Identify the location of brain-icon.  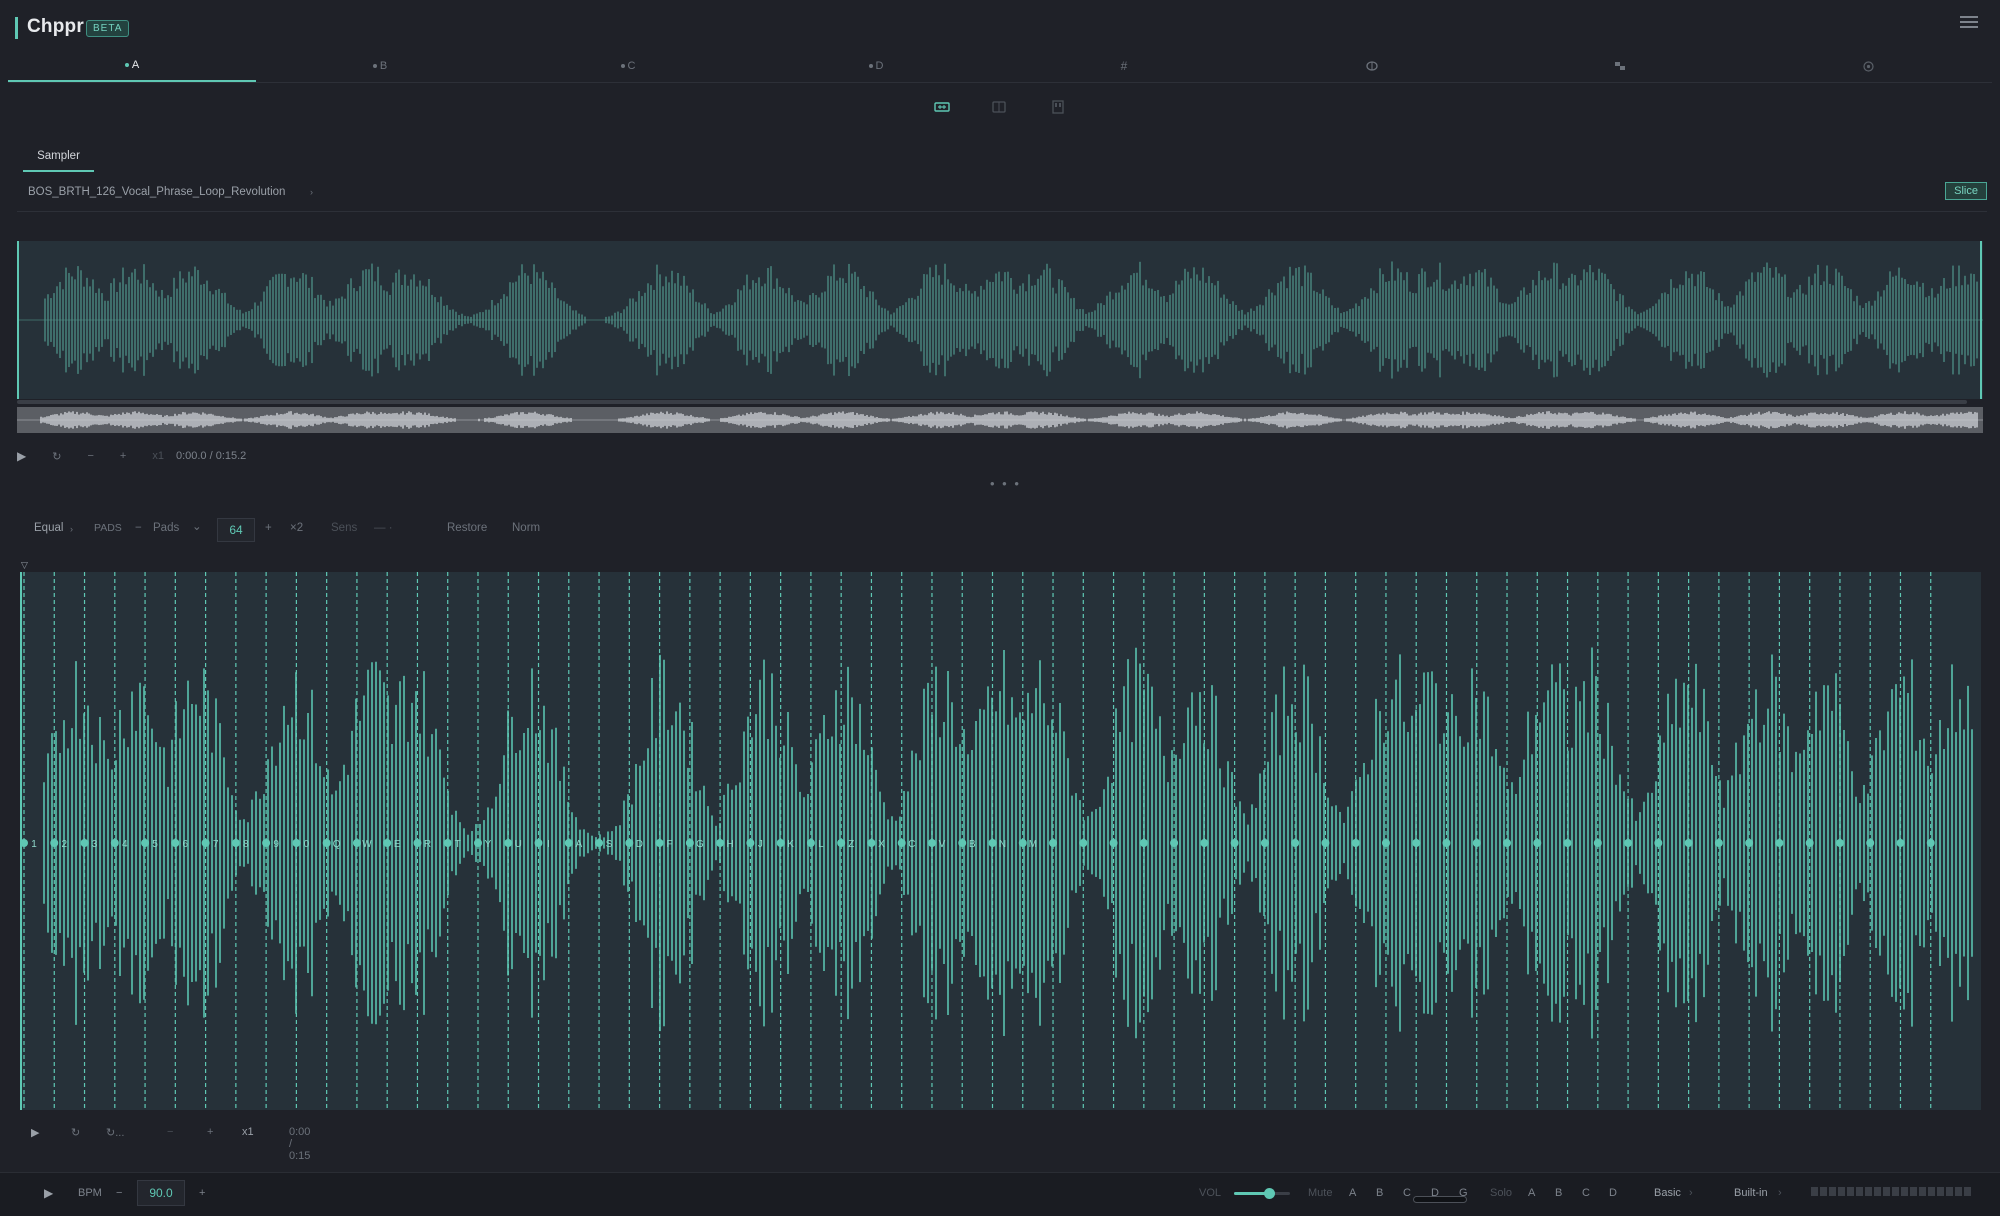
(1372, 66).